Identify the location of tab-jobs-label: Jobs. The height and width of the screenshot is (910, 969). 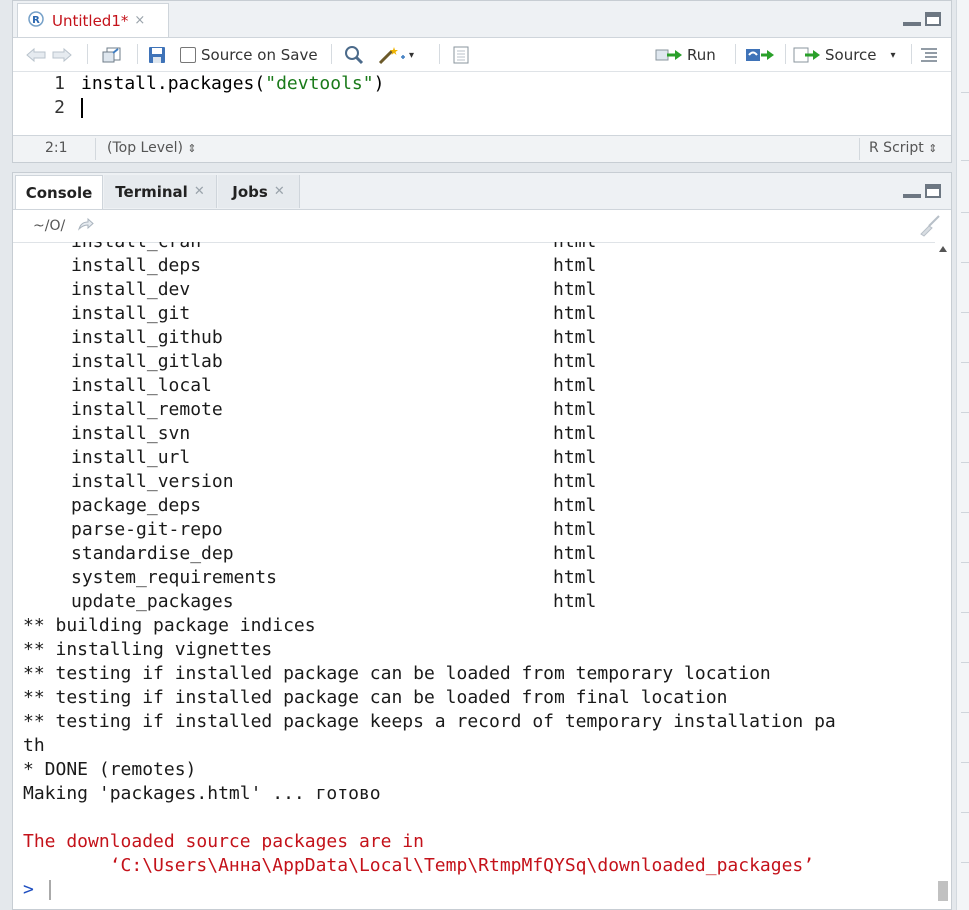
(250, 191).